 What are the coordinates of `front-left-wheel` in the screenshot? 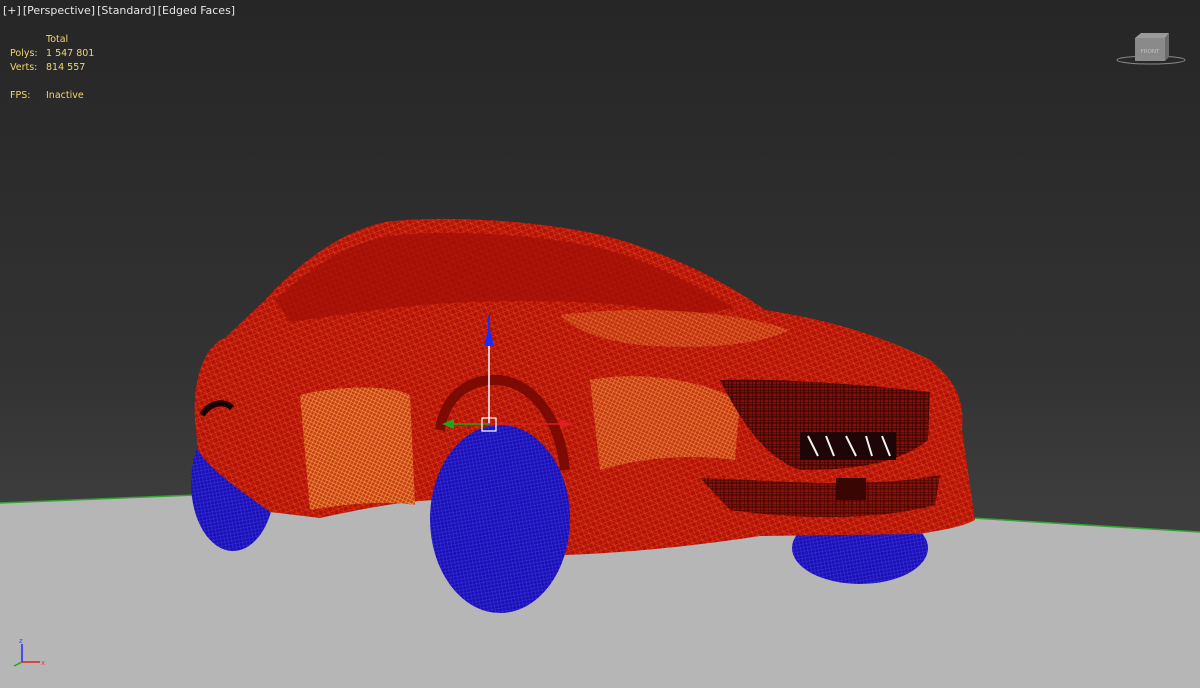 It's located at (500, 519).